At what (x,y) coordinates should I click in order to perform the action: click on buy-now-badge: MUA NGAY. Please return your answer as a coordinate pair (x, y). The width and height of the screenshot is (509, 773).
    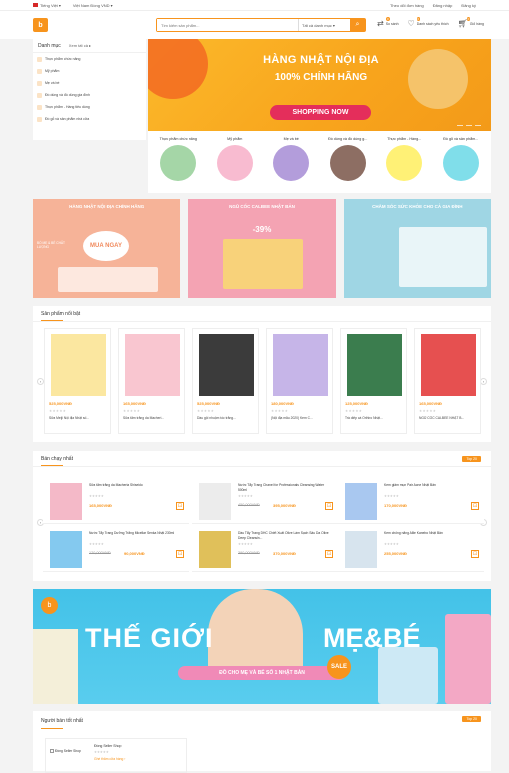
    Looking at the image, I should click on (106, 246).